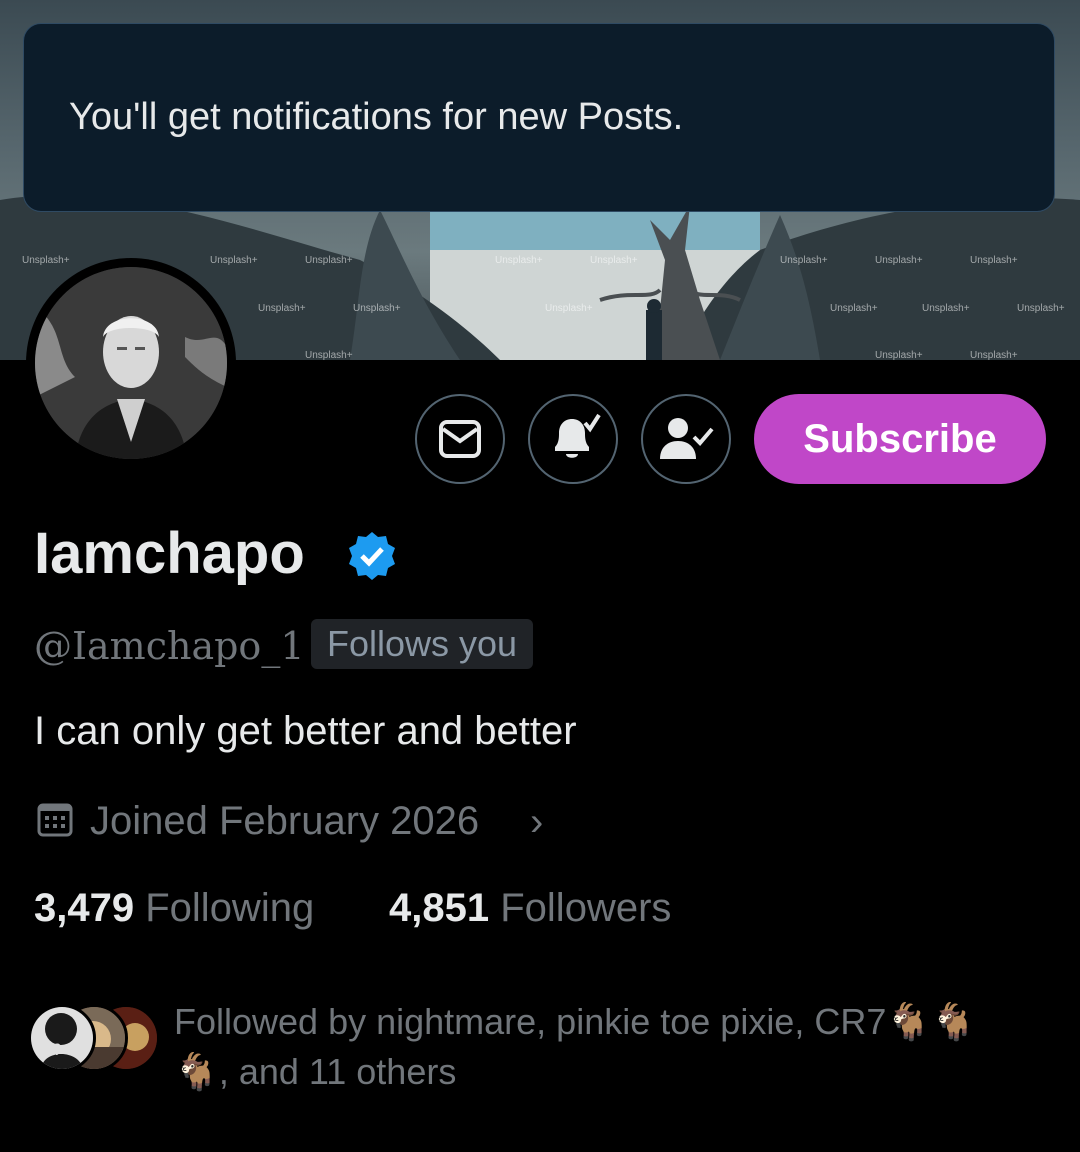  Describe the element at coordinates (230, 908) in the screenshot. I see `following-label: Following` at that location.